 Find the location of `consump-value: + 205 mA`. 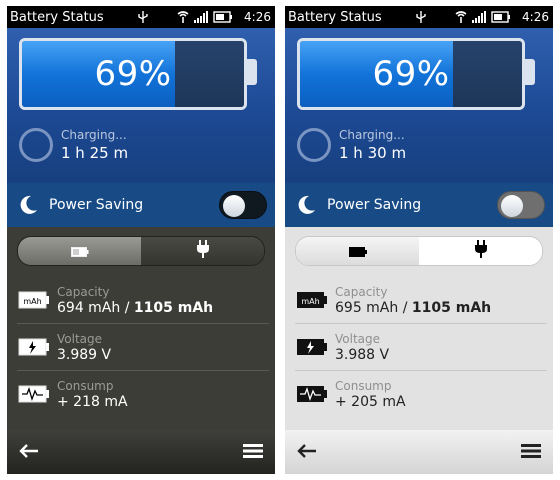

consump-value: + 205 mA is located at coordinates (370, 401).